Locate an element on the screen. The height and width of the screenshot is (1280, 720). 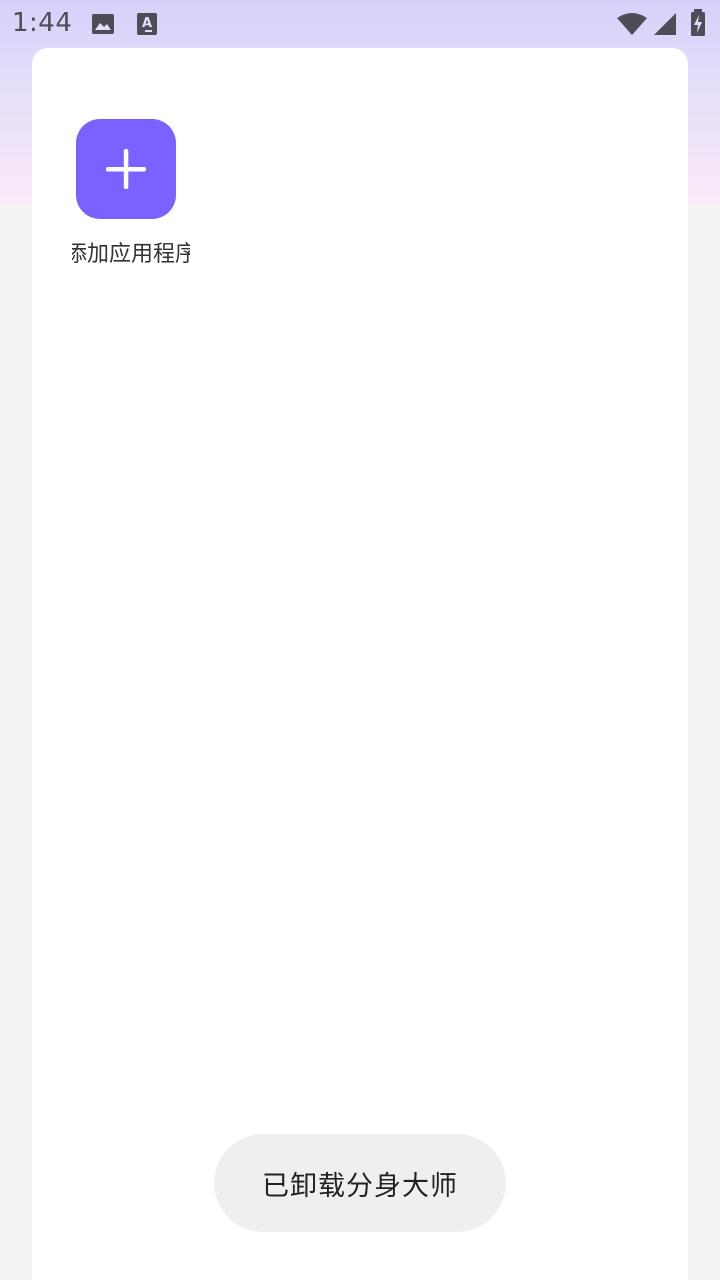
wifi-icon is located at coordinates (632, 26).